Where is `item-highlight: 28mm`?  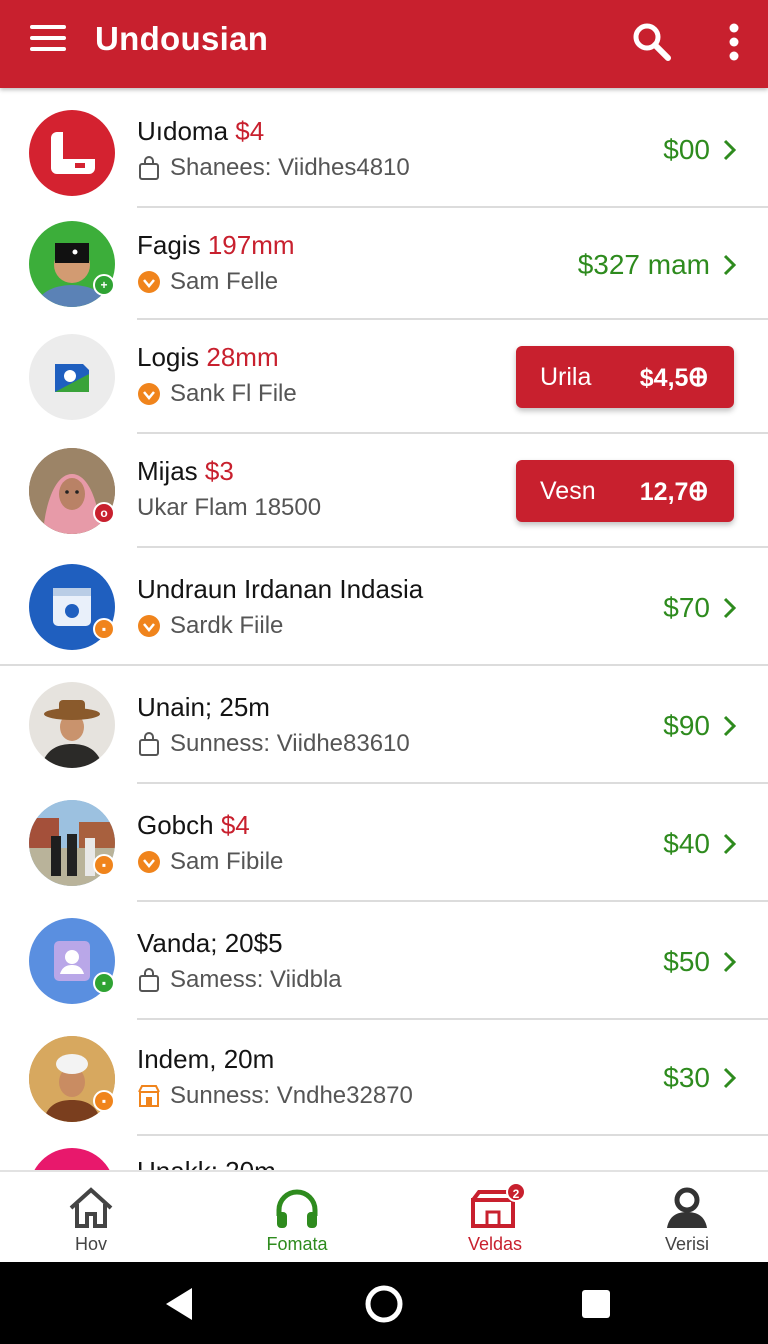
item-highlight: 28mm is located at coordinates (242, 357).